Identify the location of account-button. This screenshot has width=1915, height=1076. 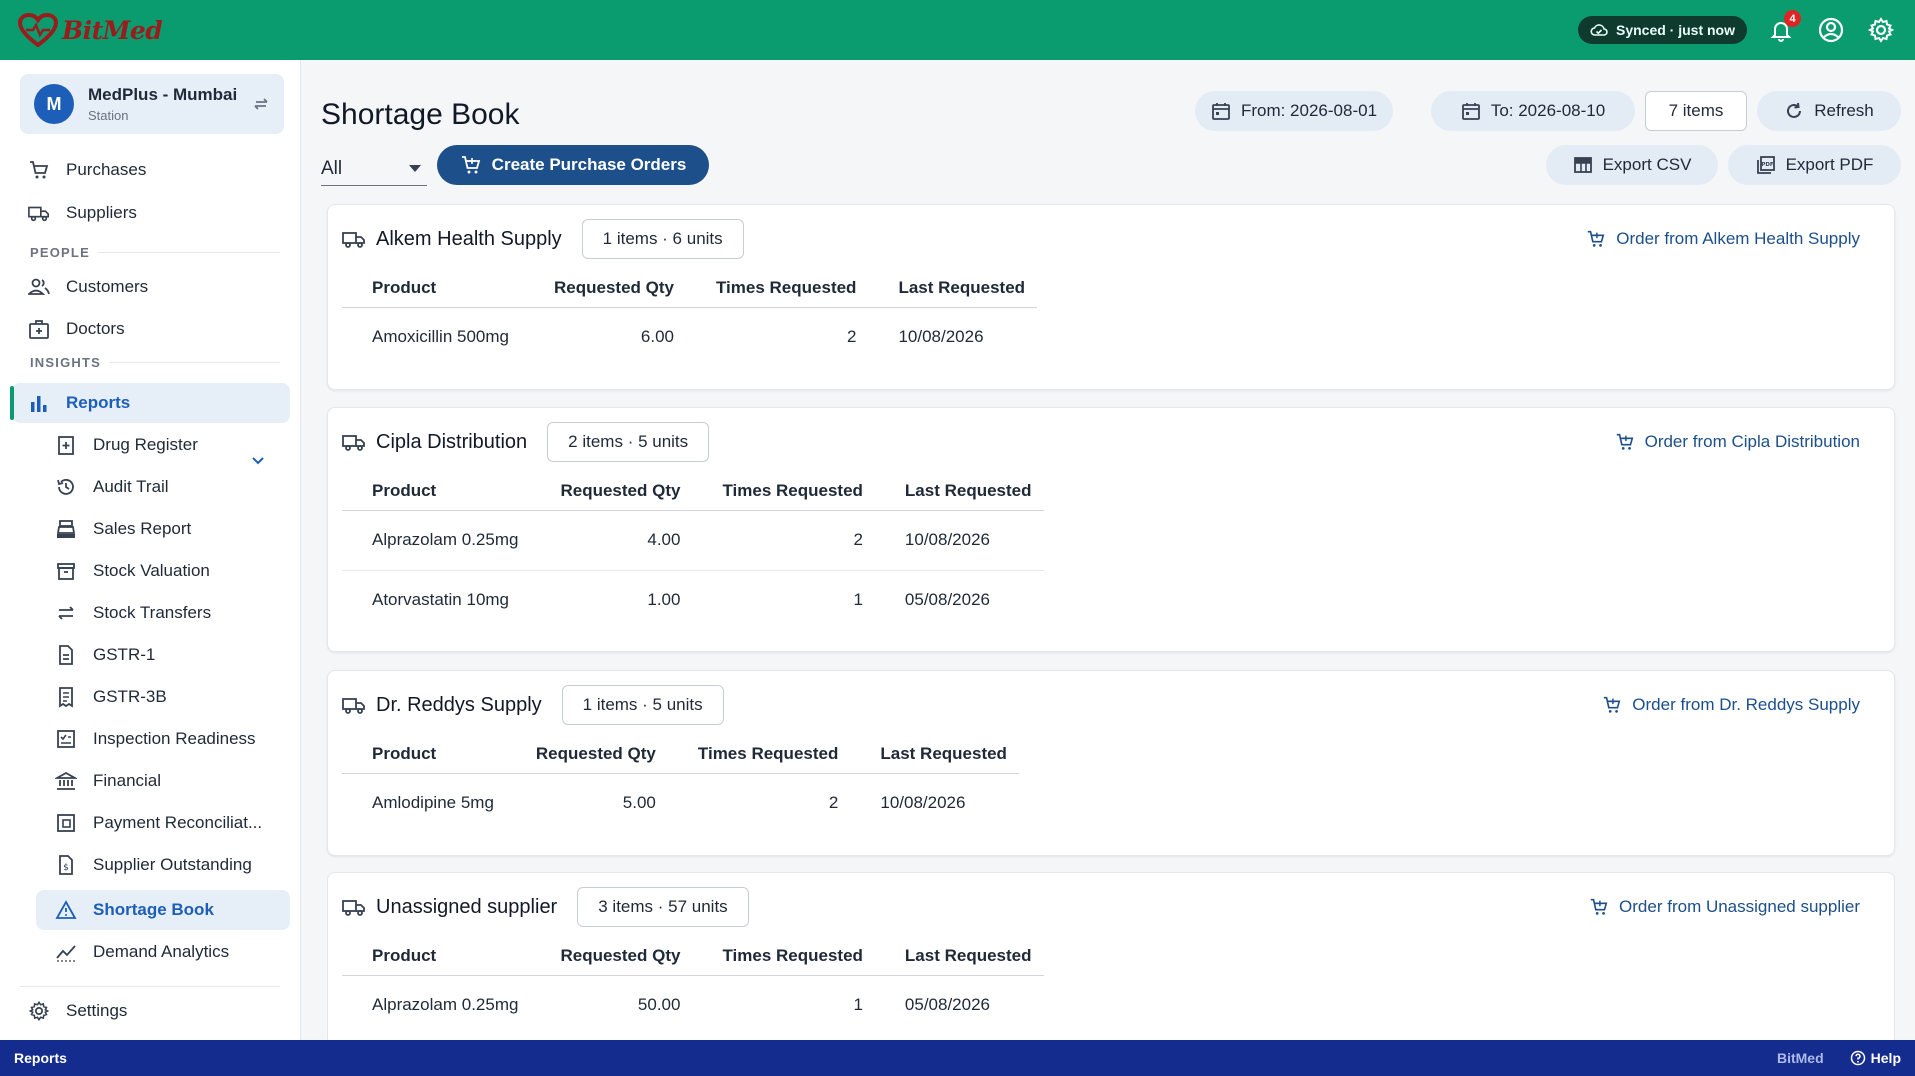
(1831, 30).